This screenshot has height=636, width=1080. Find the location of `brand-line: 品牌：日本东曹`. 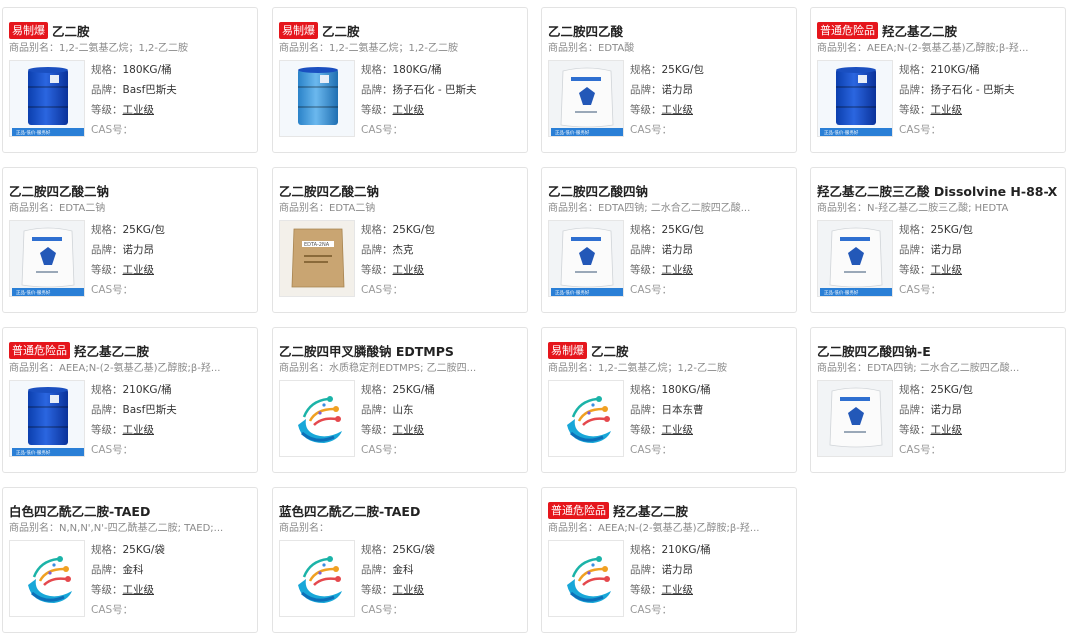

brand-line: 品牌：日本东曹 is located at coordinates (667, 410).